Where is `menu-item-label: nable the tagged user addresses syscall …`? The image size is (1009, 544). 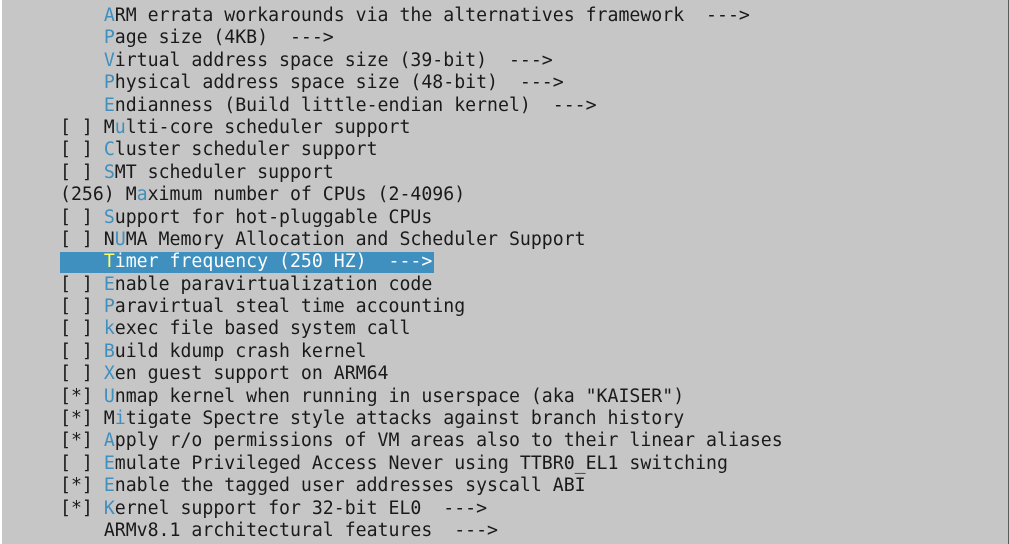 menu-item-label: nable the tagged user addresses syscall … is located at coordinates (350, 486).